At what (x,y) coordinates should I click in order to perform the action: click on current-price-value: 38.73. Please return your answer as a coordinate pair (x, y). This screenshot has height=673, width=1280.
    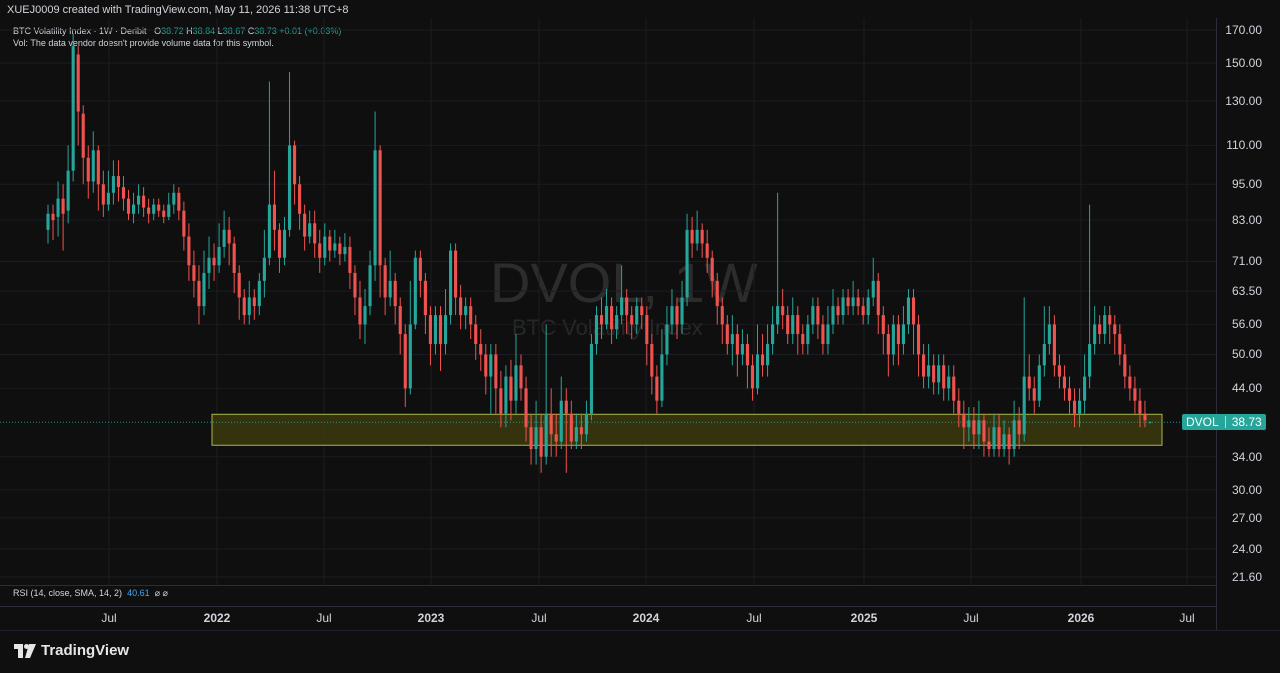
    Looking at the image, I should click on (1246, 422).